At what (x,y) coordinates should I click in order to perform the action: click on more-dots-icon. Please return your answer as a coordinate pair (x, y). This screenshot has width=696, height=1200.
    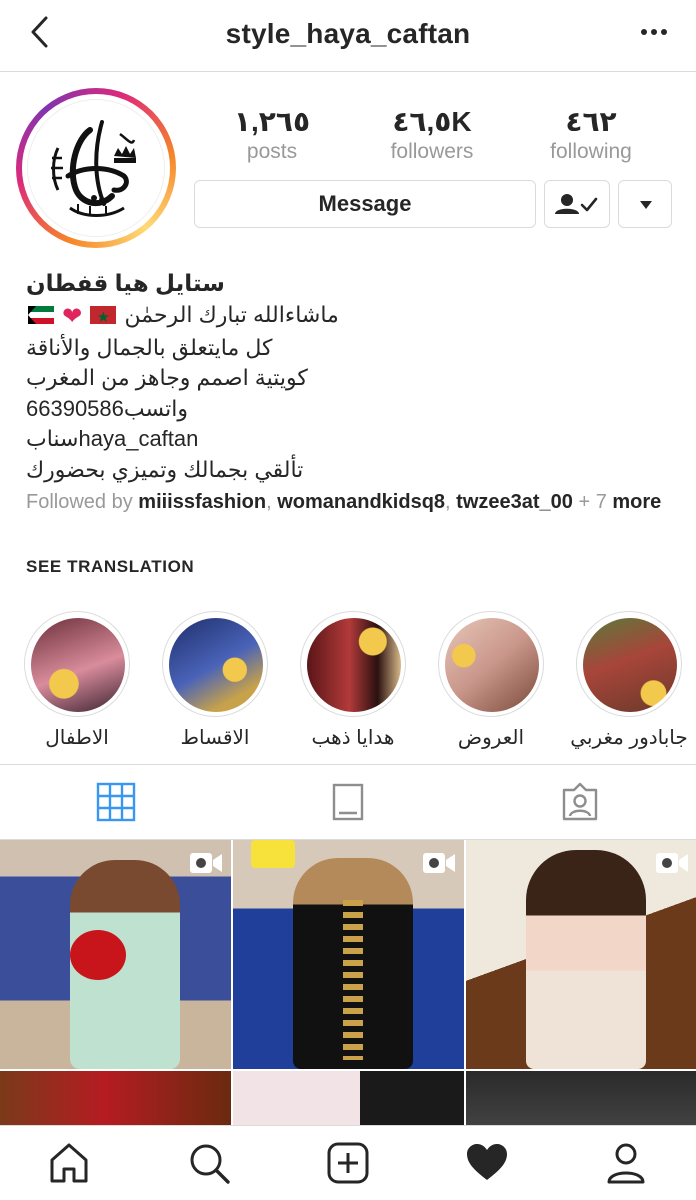
    Looking at the image, I should click on (654, 32).